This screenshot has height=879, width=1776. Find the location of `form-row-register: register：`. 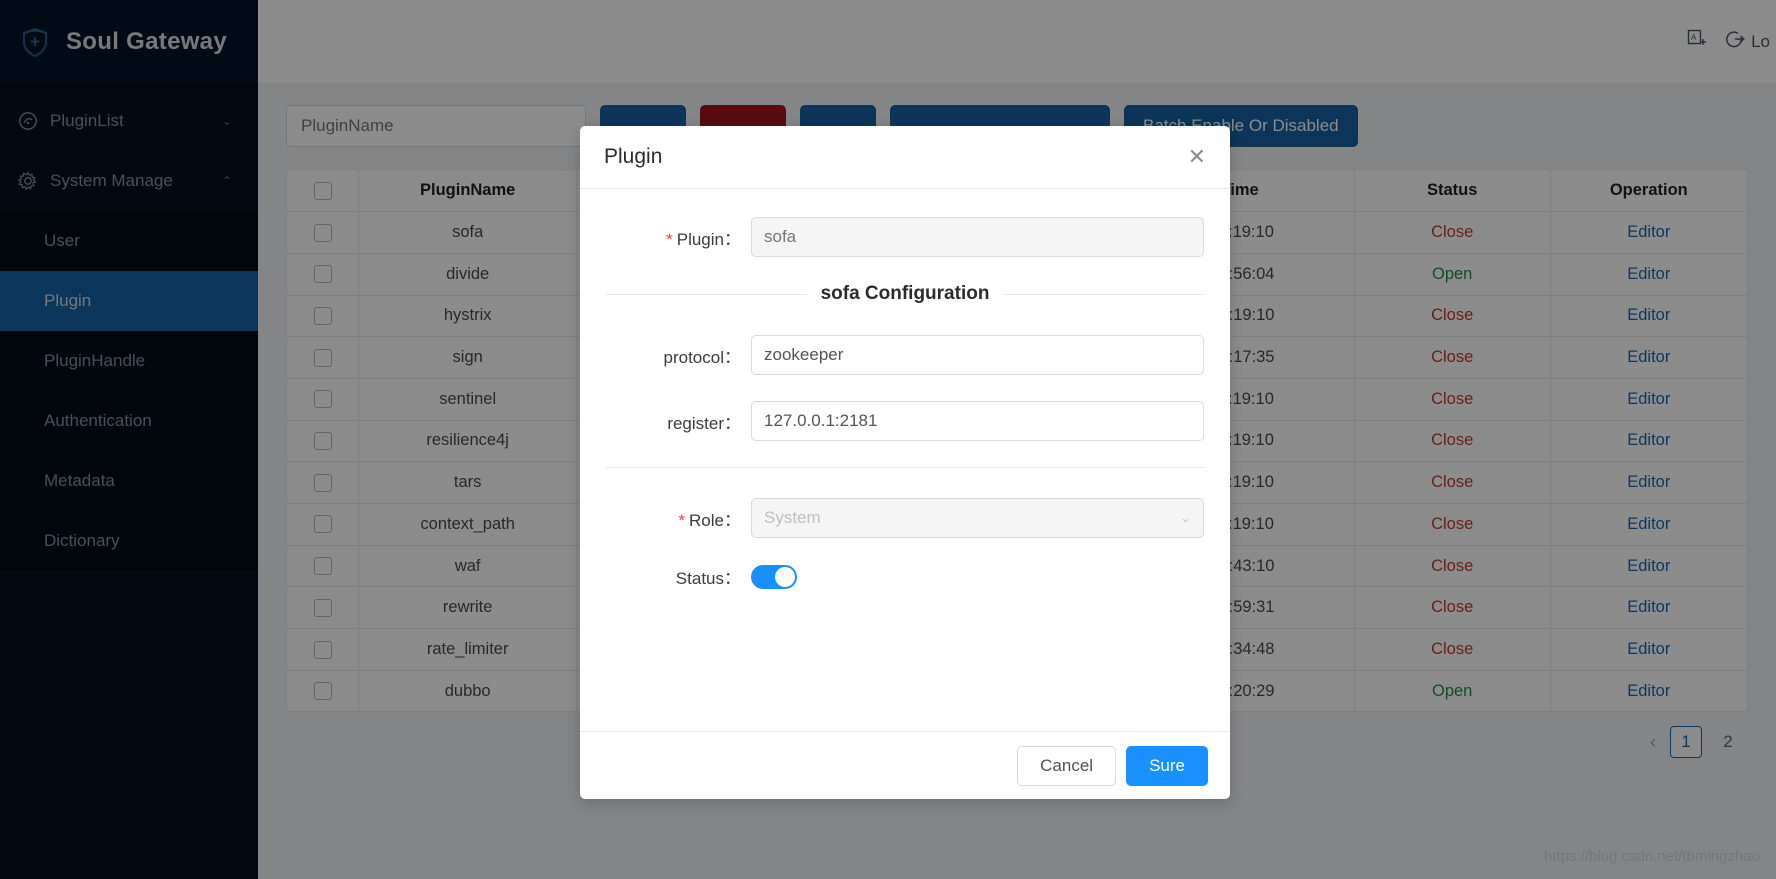

form-row-register: register： is located at coordinates (905, 421).